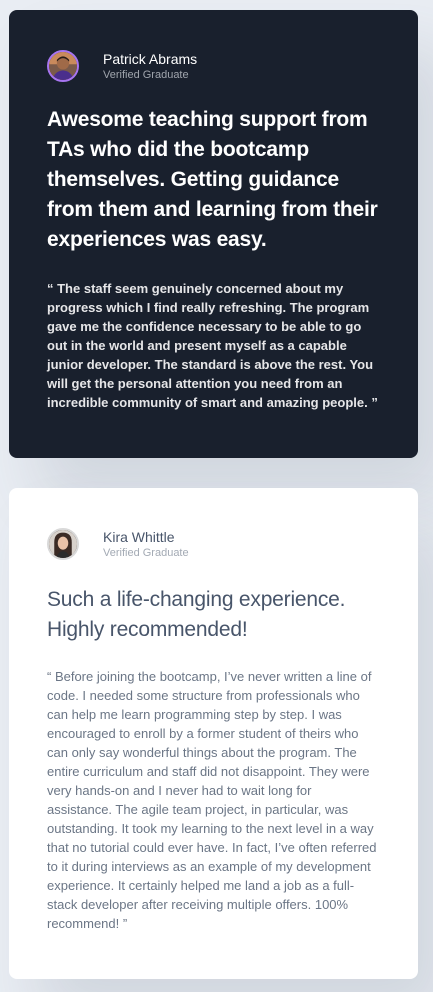  I want to click on author-info: Patrick Abrams Verified Graduate, so click(213, 66).